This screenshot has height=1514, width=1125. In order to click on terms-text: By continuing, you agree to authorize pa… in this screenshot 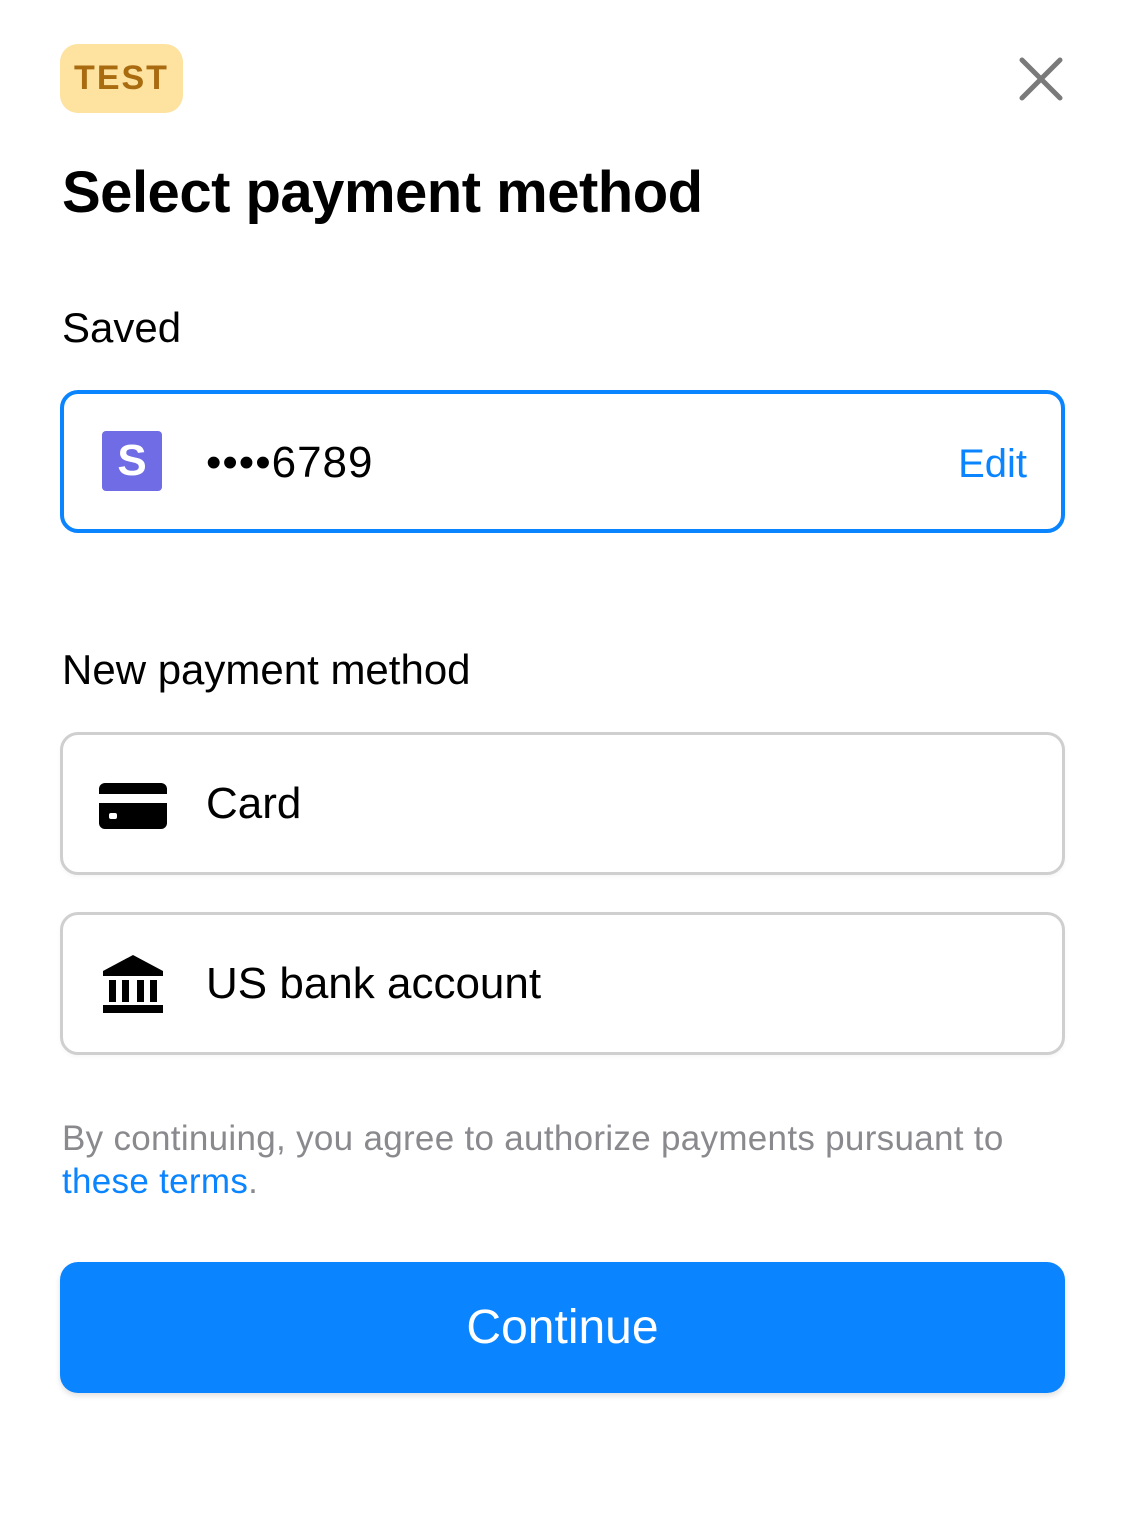, I will do `click(562, 1160)`.